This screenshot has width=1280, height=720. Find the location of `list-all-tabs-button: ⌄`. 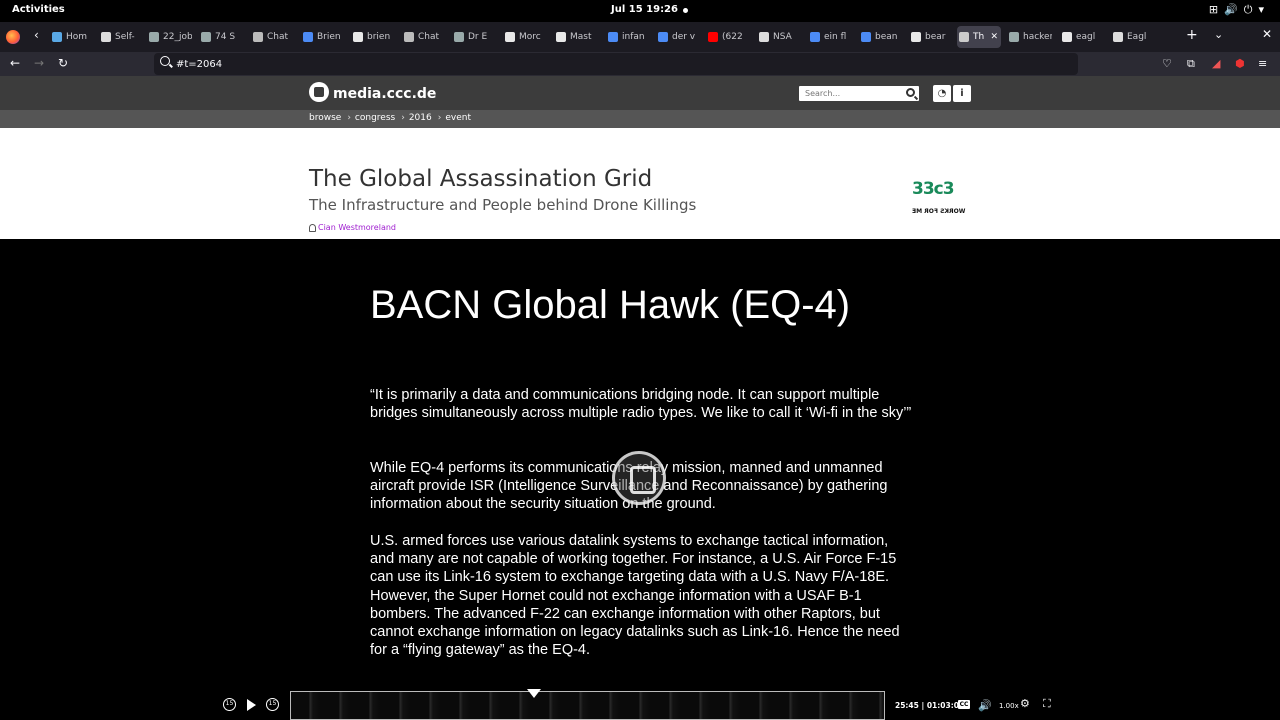

list-all-tabs-button: ⌄ is located at coordinates (1218, 34).